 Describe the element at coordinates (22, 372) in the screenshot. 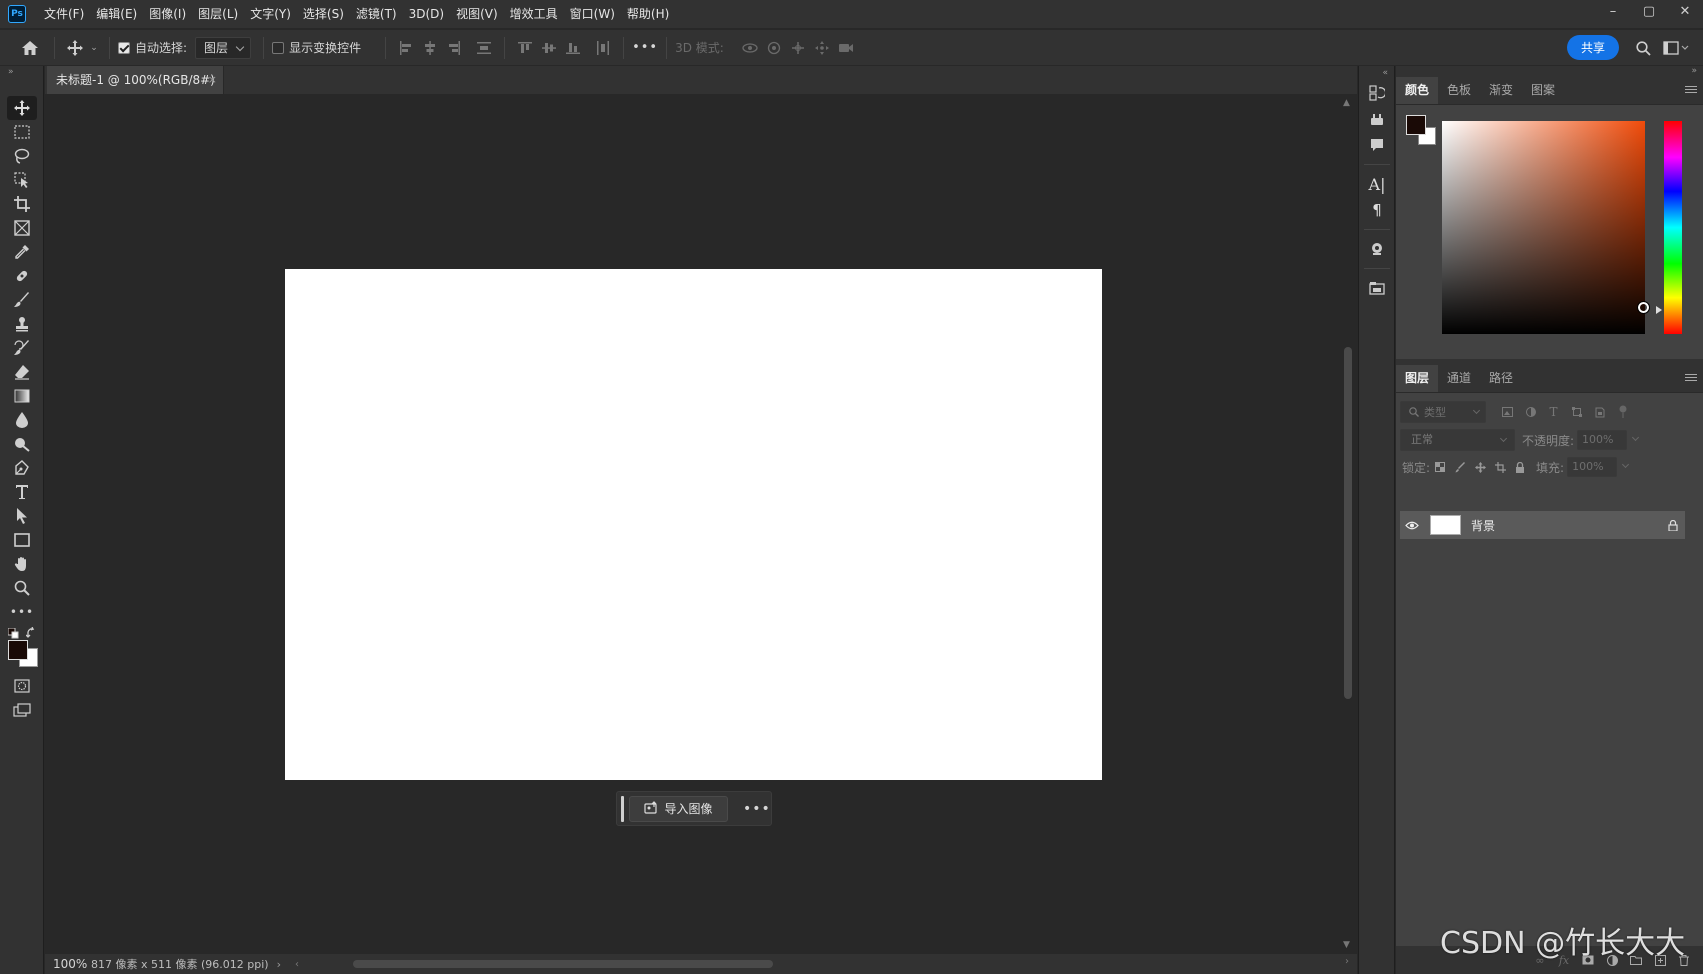

I see `eraser-tool-icon` at that location.